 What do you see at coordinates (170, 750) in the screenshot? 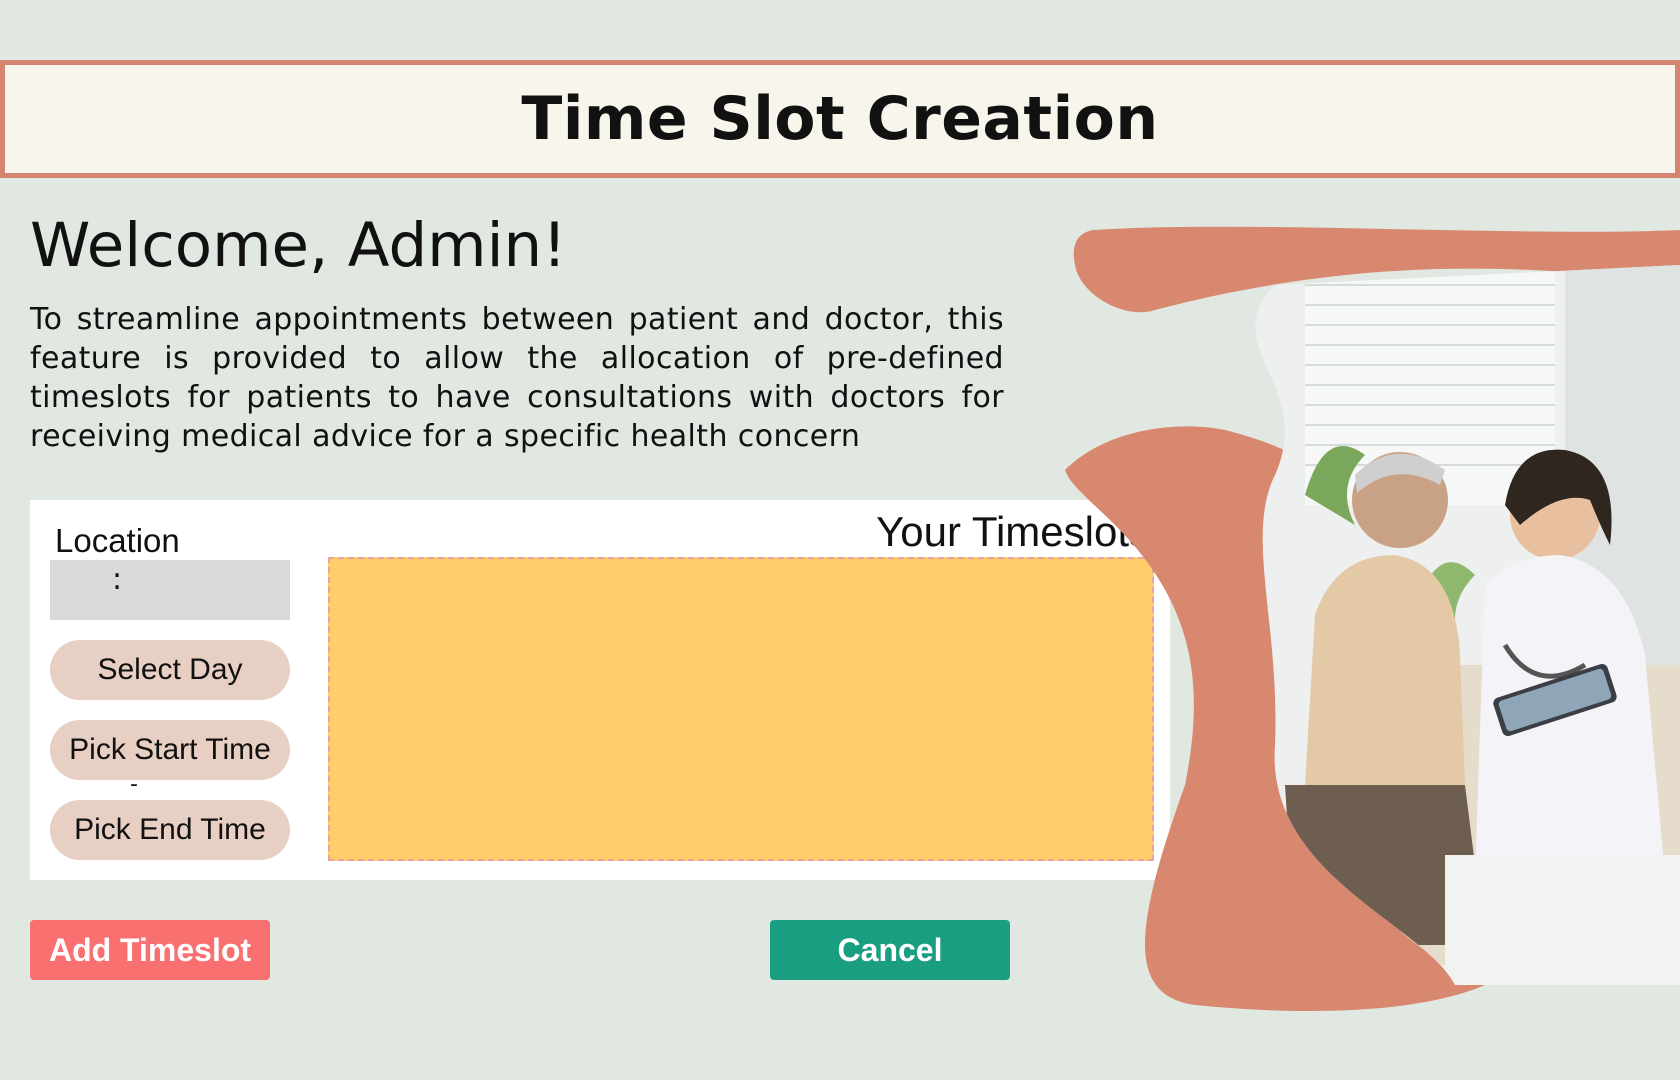
I see `pick-start-time-button: Pick Start Time` at bounding box center [170, 750].